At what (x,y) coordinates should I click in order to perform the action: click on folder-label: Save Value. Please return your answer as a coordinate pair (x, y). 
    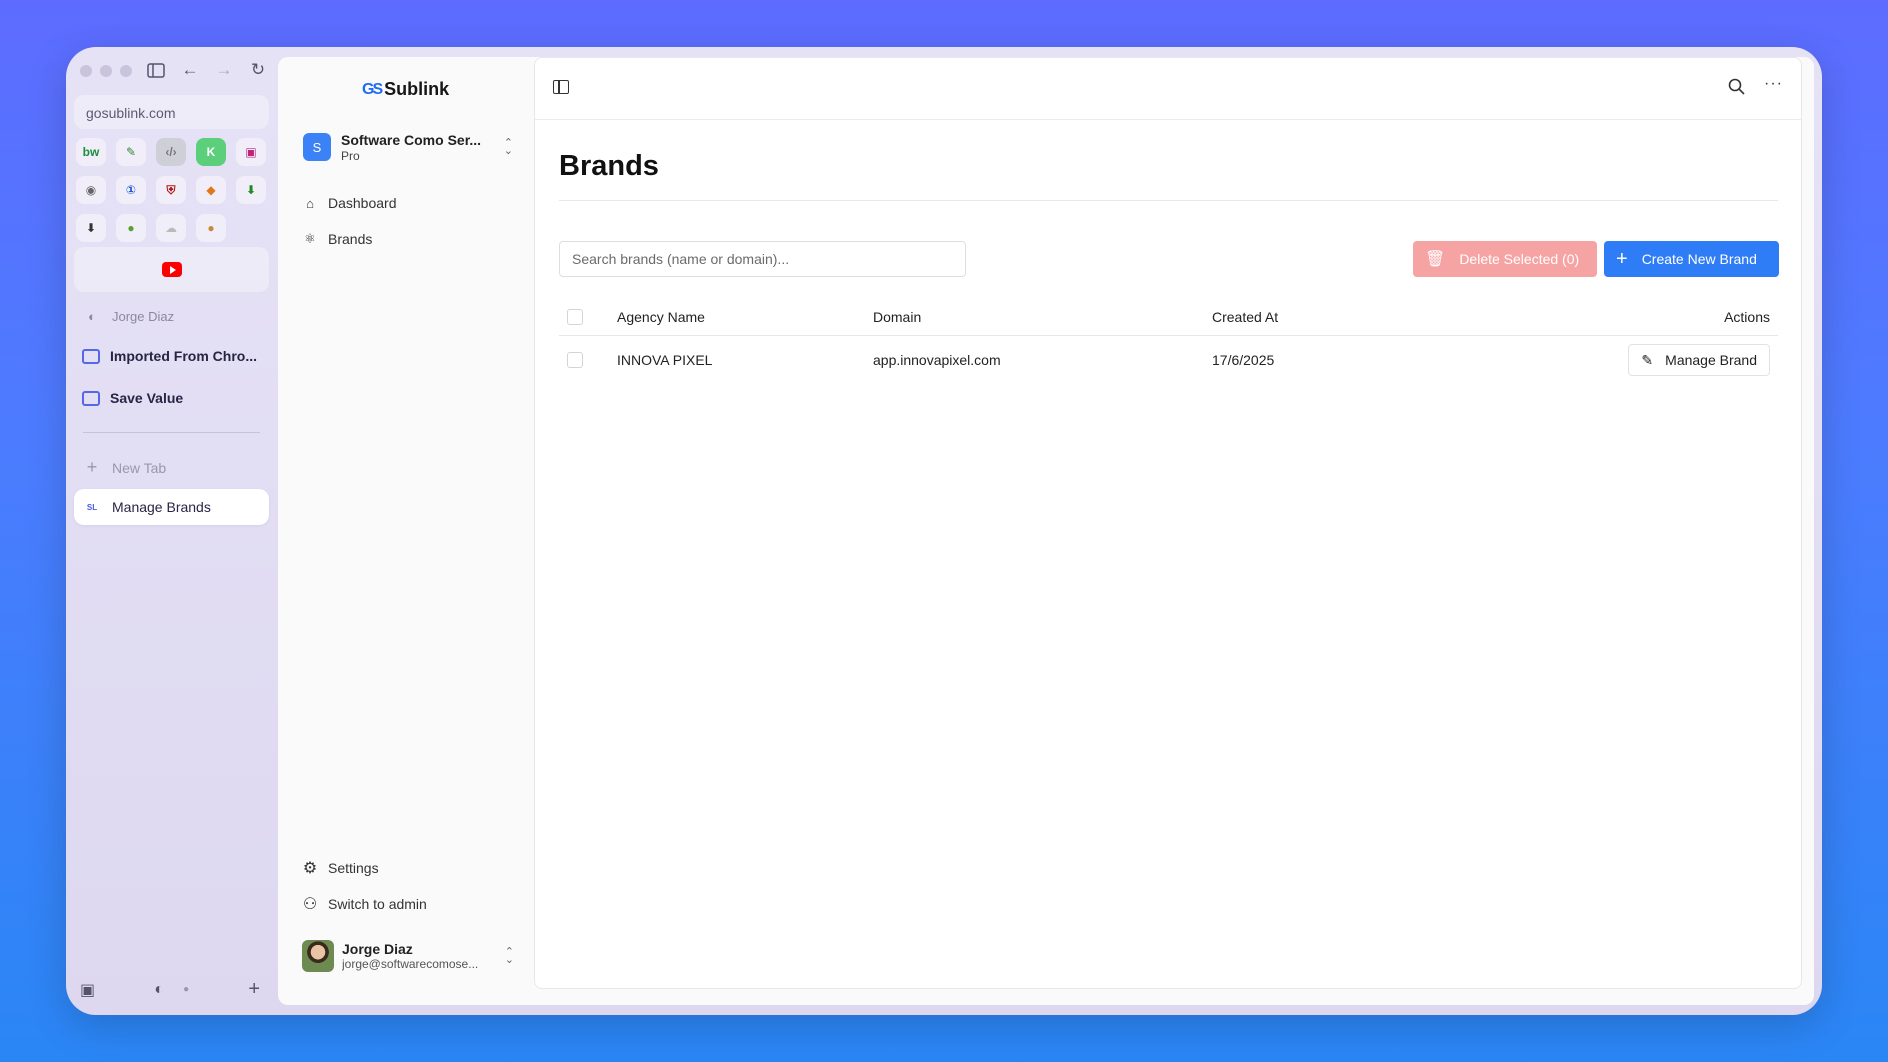
    Looking at the image, I should click on (147, 398).